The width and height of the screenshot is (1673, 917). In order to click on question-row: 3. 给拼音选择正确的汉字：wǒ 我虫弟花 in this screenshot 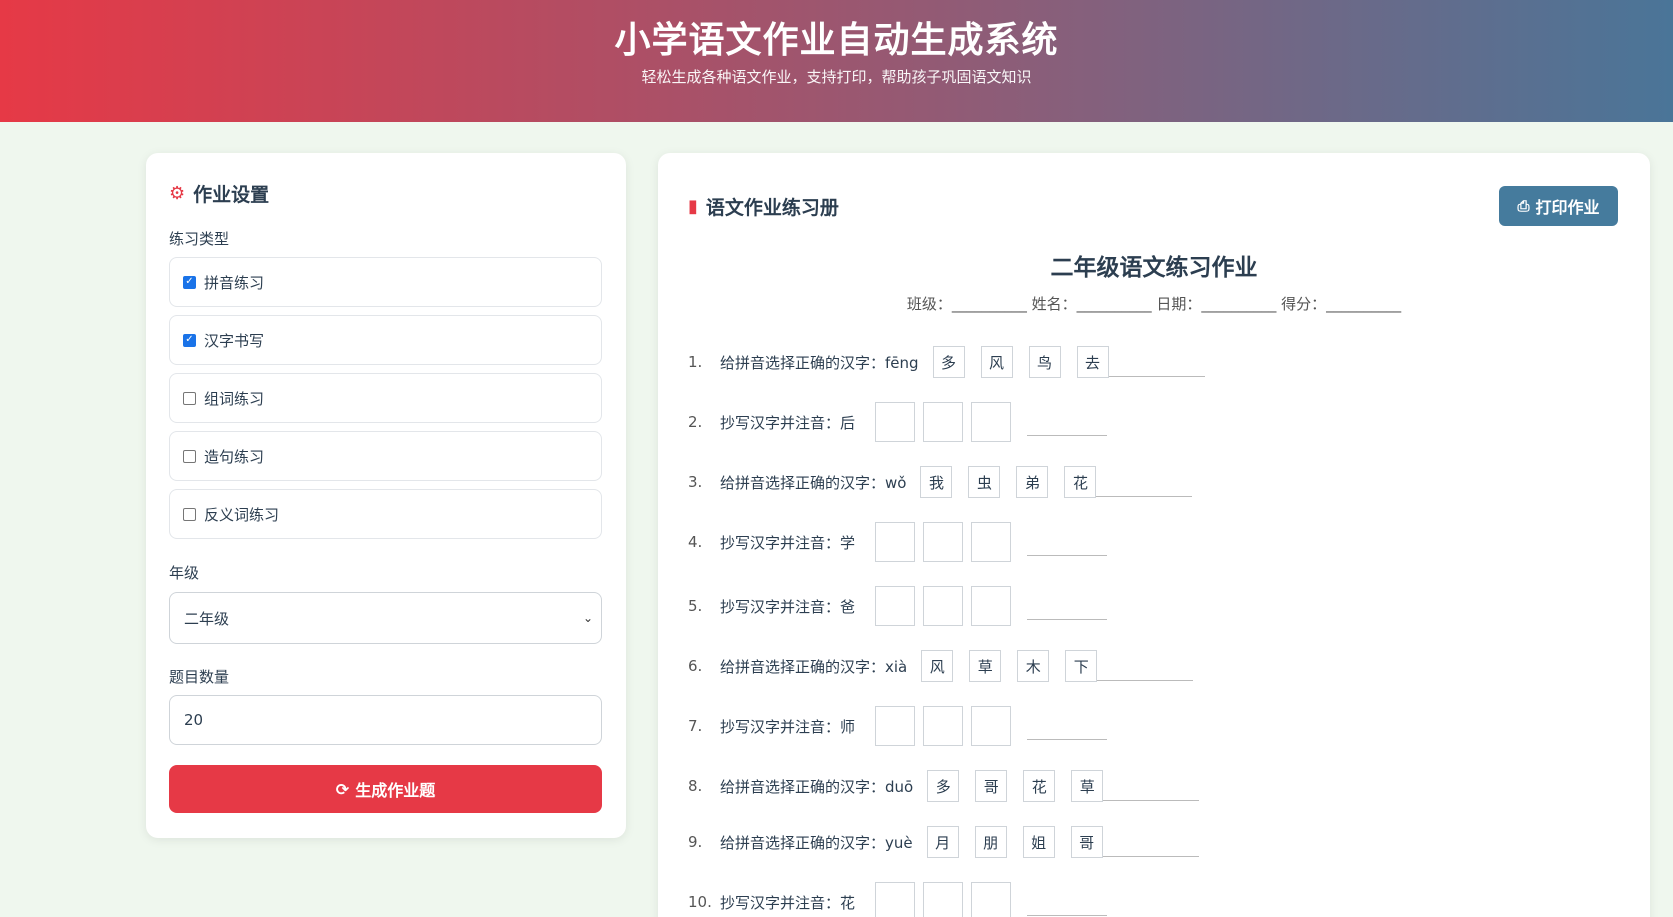, I will do `click(940, 482)`.